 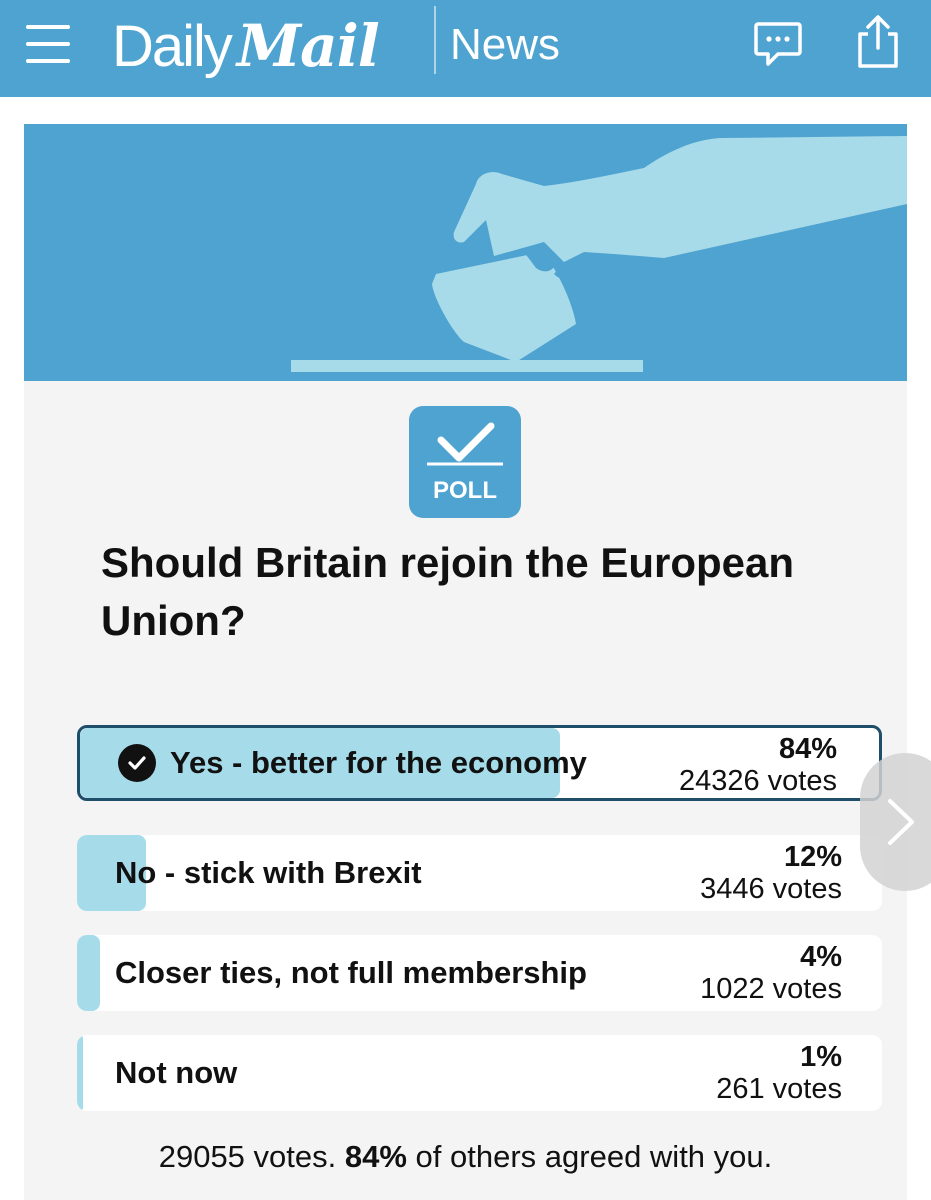 What do you see at coordinates (594, 1156) in the screenshot?
I see `summary-agree-text: of others agreed with you.` at bounding box center [594, 1156].